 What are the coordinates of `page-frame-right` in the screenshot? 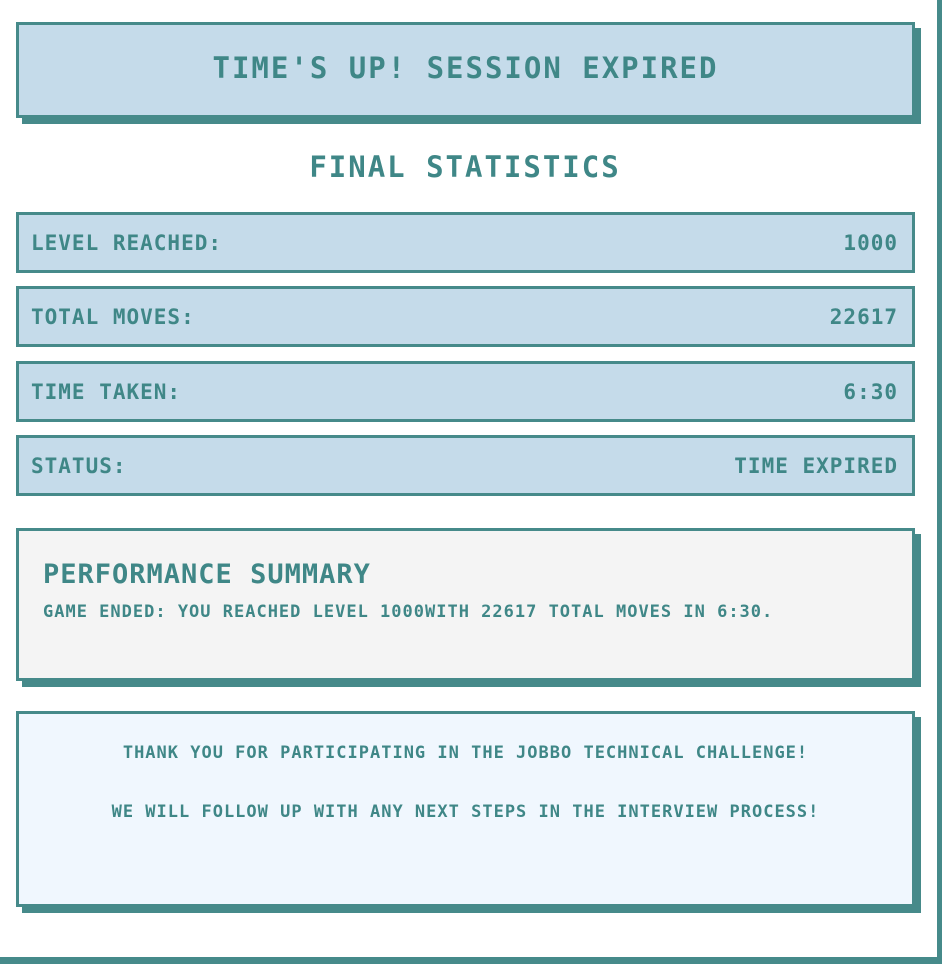 It's located at (939, 482).